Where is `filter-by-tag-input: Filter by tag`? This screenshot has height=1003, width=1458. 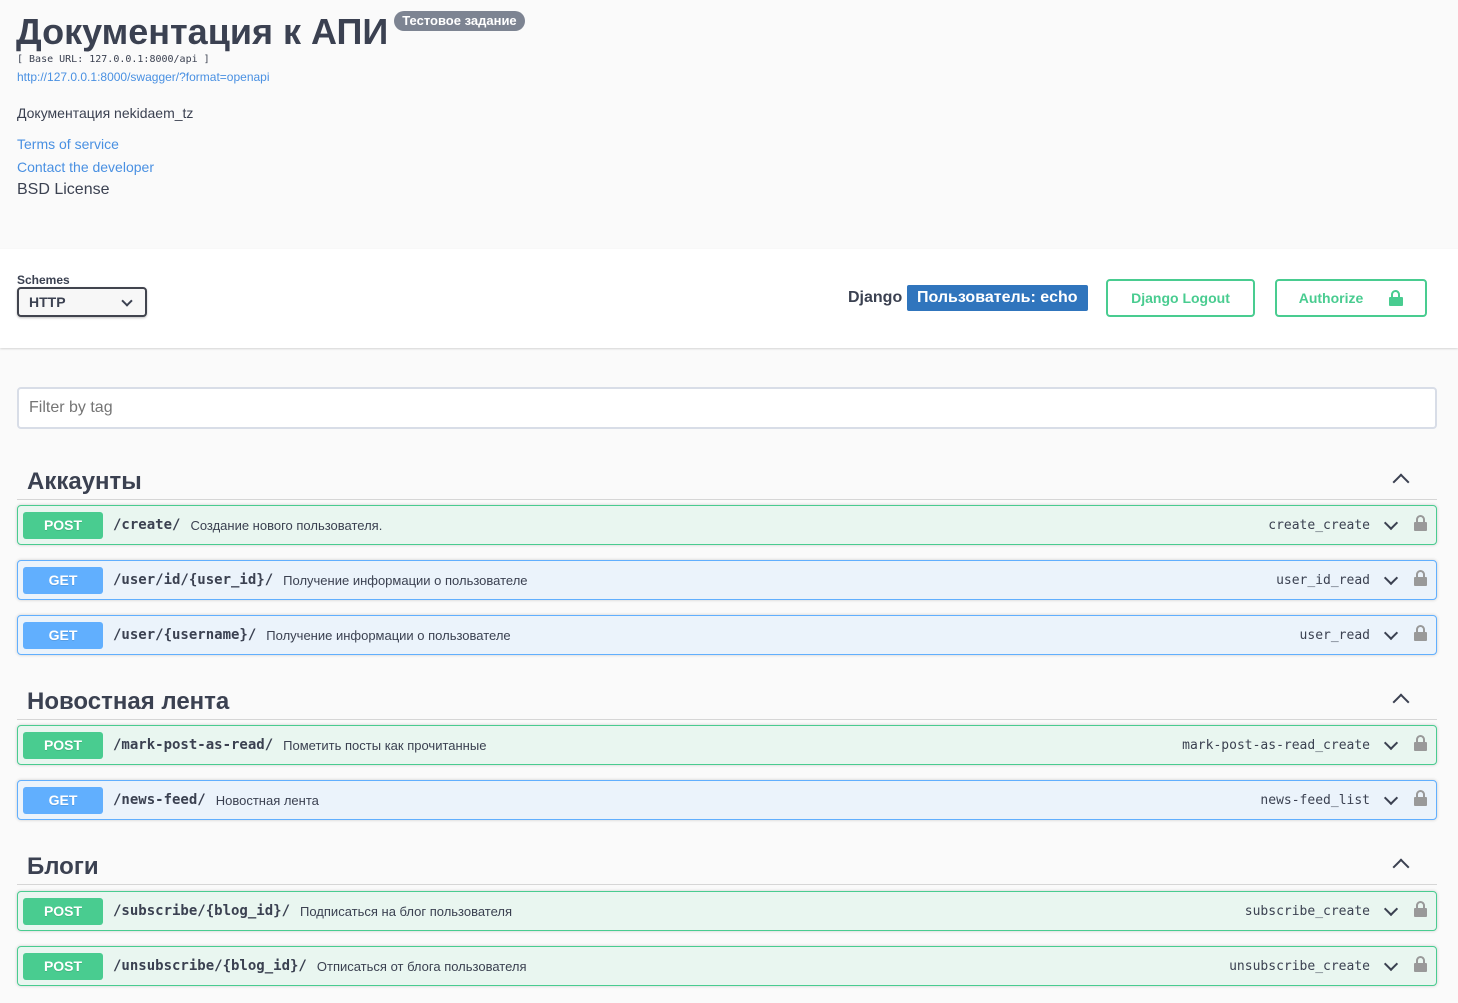
filter-by-tag-input: Filter by tag is located at coordinates (727, 408).